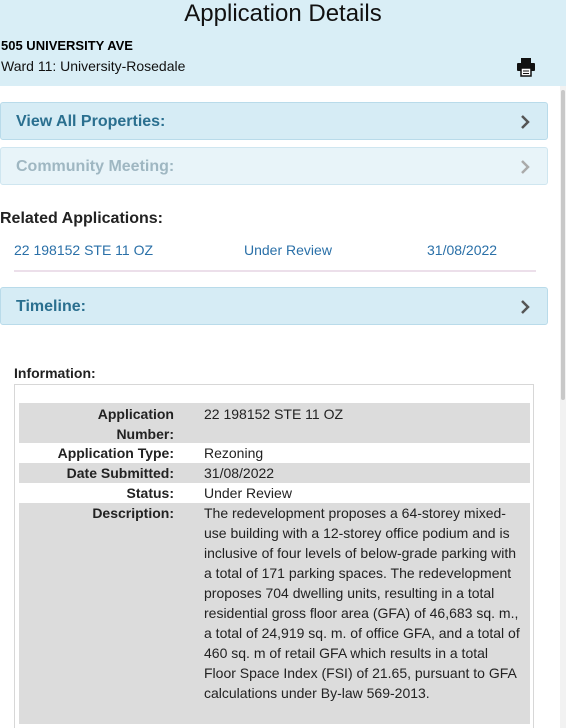  I want to click on view-all-properties-panel: View All Properties:, so click(274, 121).